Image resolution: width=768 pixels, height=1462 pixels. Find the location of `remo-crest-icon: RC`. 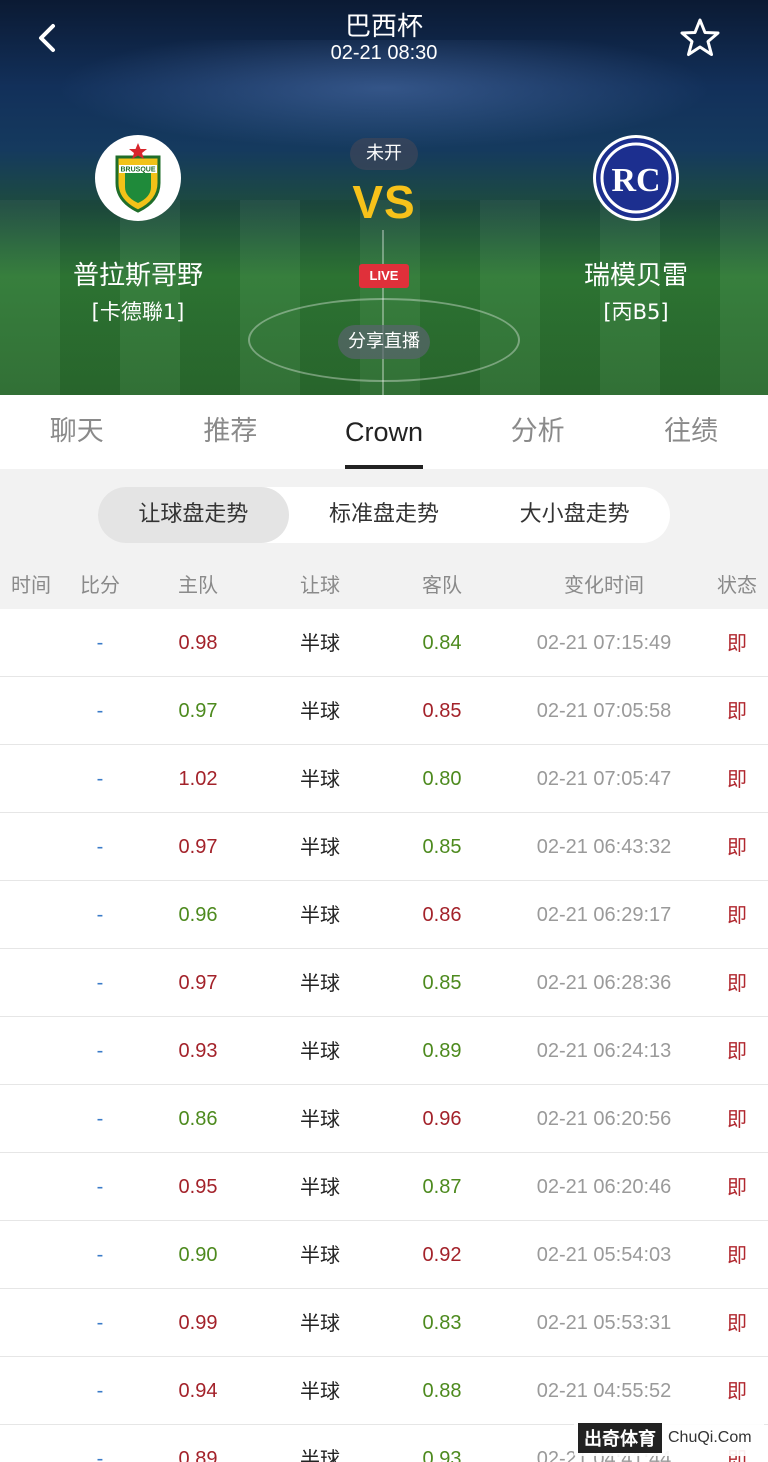

remo-crest-icon: RC is located at coordinates (636, 178).